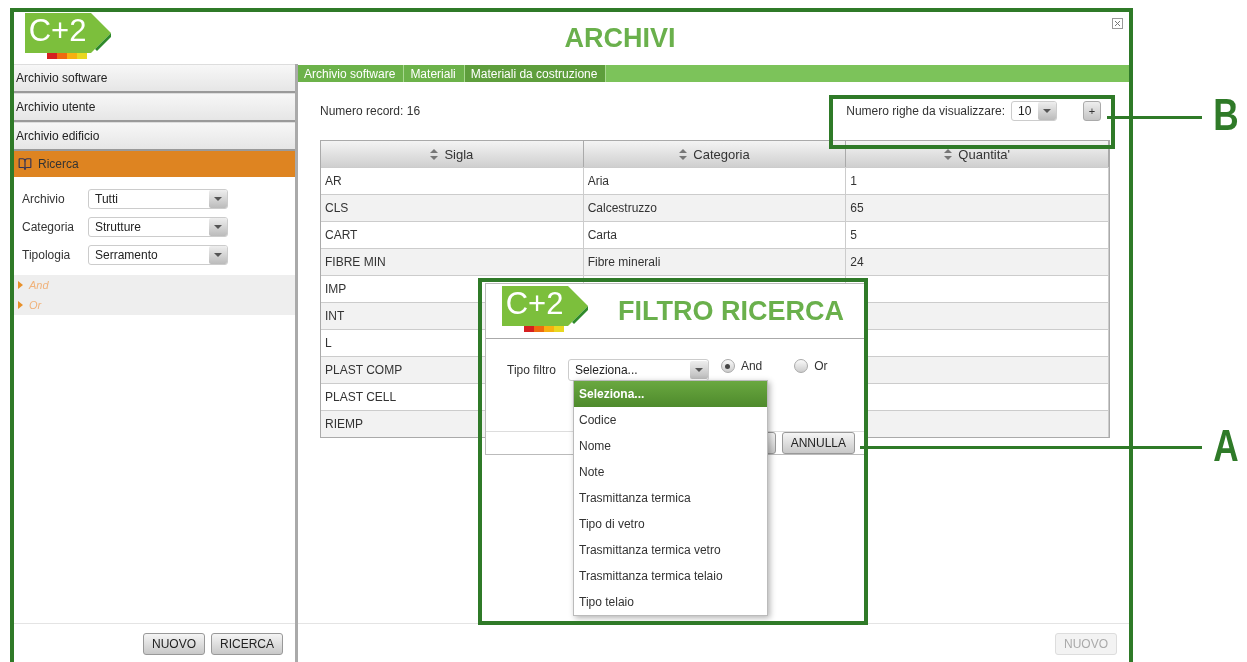 The width and height of the screenshot is (1247, 662). I want to click on dropdown-option: Trasmittanza termica, so click(670, 498).